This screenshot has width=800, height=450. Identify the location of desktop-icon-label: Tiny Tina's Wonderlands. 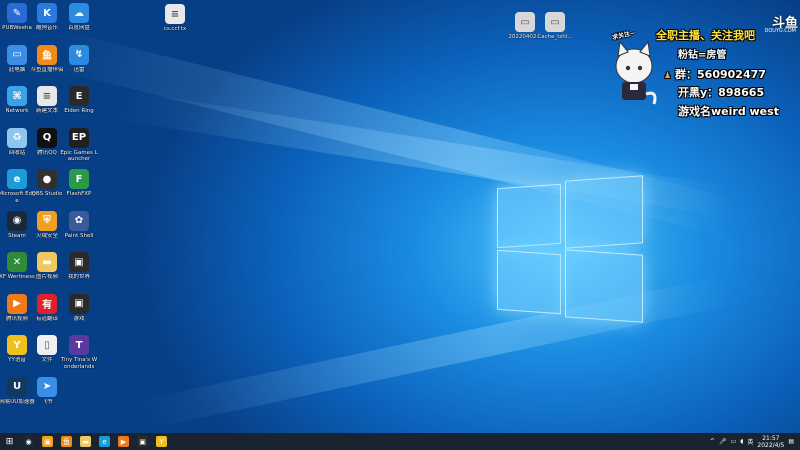
(79, 363).